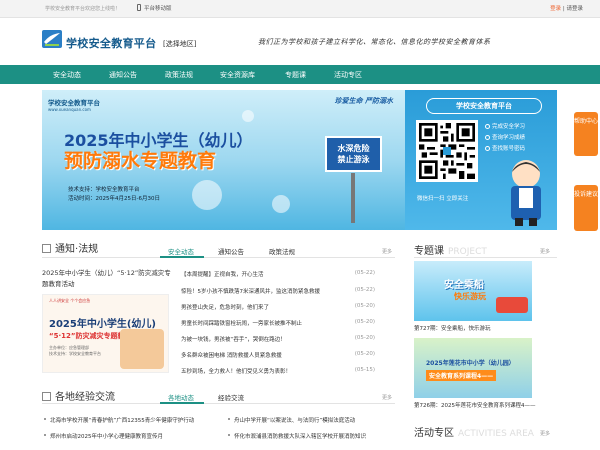 This screenshot has width=600, height=450. What do you see at coordinates (102, 324) in the screenshot?
I see `poster-title: 2025年中小学生(幼儿)` at bounding box center [102, 324].